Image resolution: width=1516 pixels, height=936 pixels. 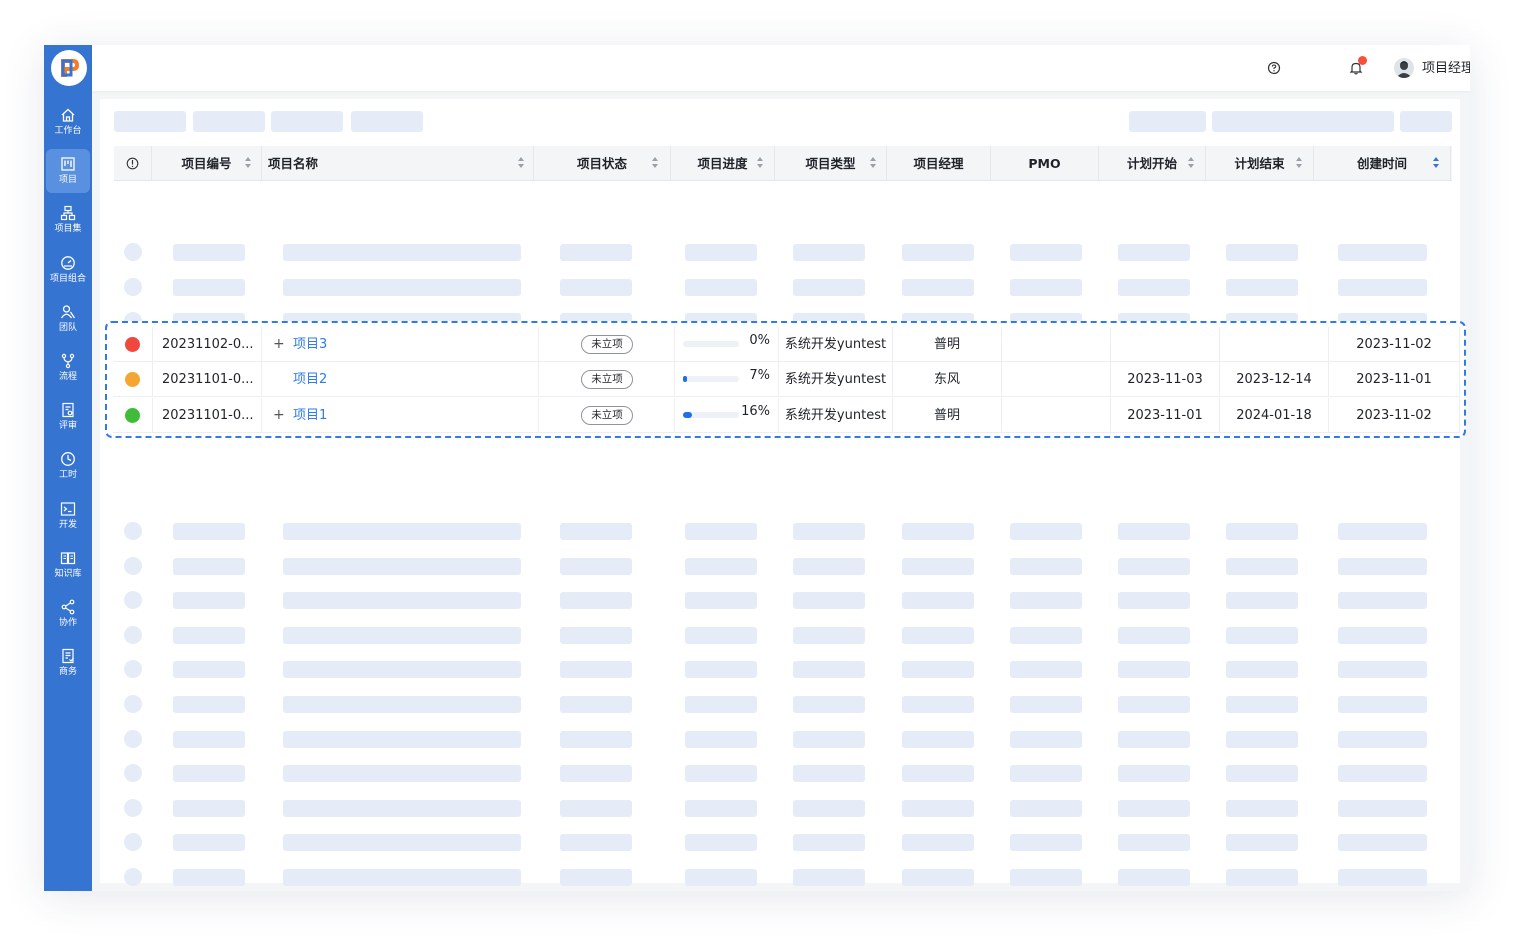 What do you see at coordinates (68, 614) in the screenshot?
I see `sidebar-item-10: 协作` at bounding box center [68, 614].